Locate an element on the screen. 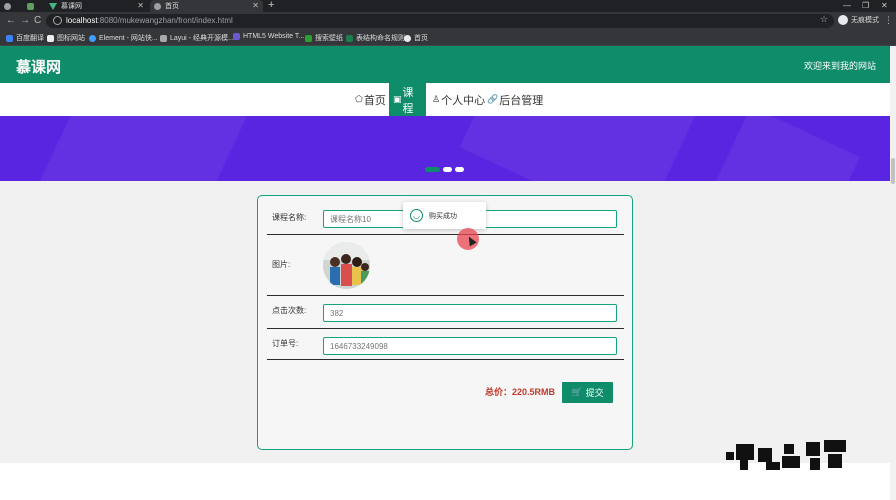 The height and width of the screenshot is (500, 896). main-nav: ⬠ 首页 ▣ 课程 ♙ 个人中心 🔗 后台管理 is located at coordinates (445, 99).